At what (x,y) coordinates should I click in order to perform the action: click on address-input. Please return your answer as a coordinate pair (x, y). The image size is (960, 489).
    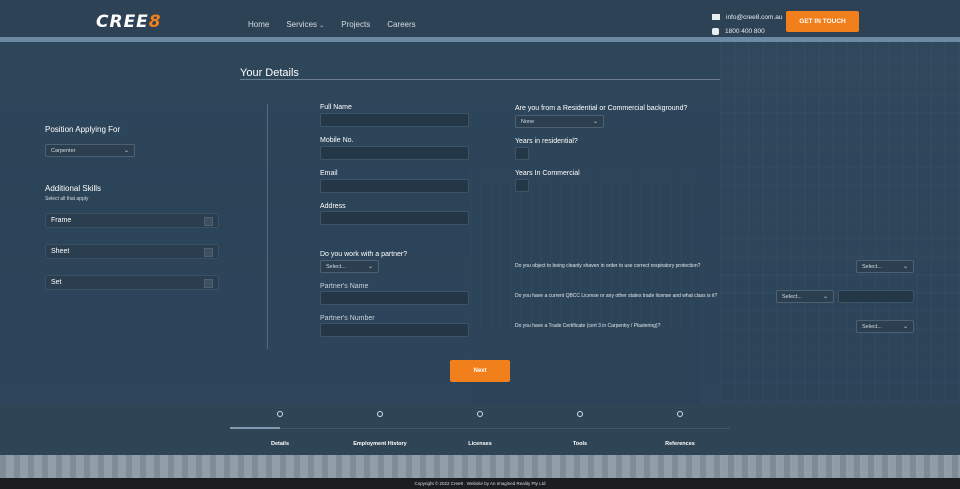
    Looking at the image, I should click on (394, 218).